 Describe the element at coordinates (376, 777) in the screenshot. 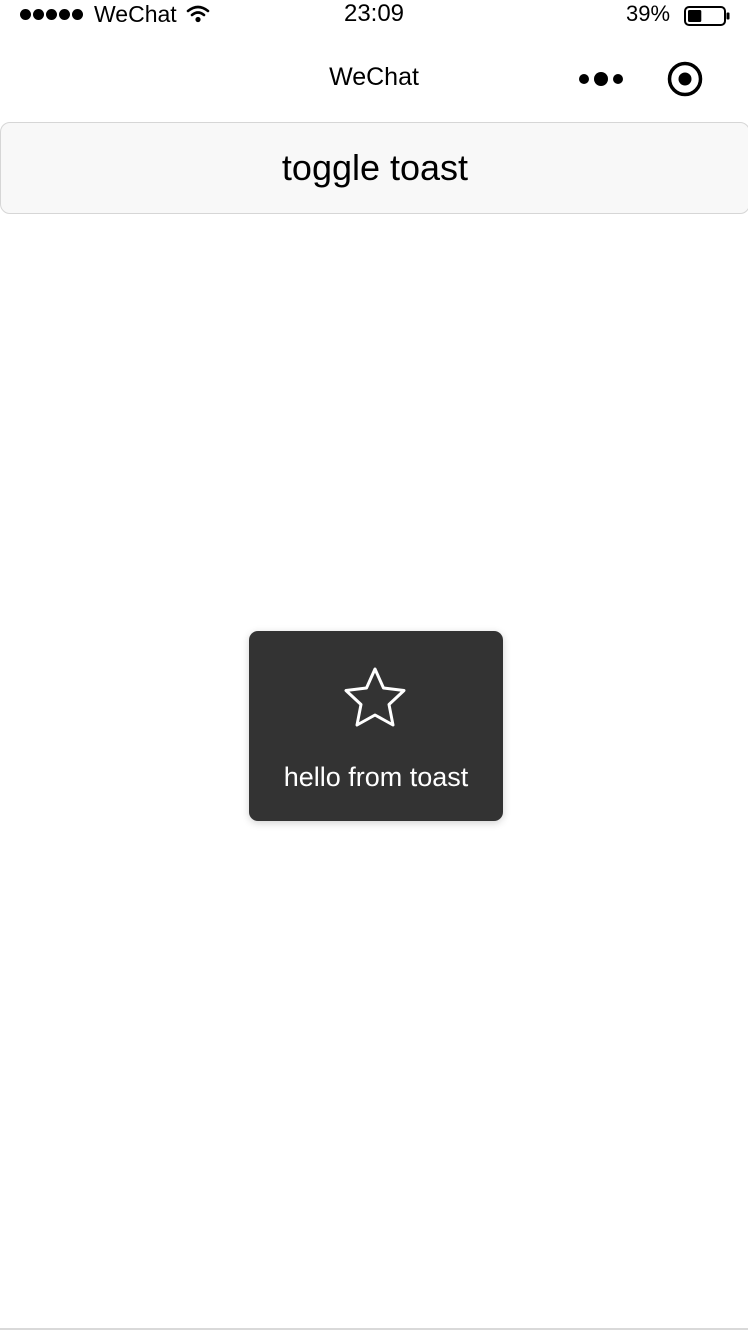

I see `toast-message: hello from toast` at that location.